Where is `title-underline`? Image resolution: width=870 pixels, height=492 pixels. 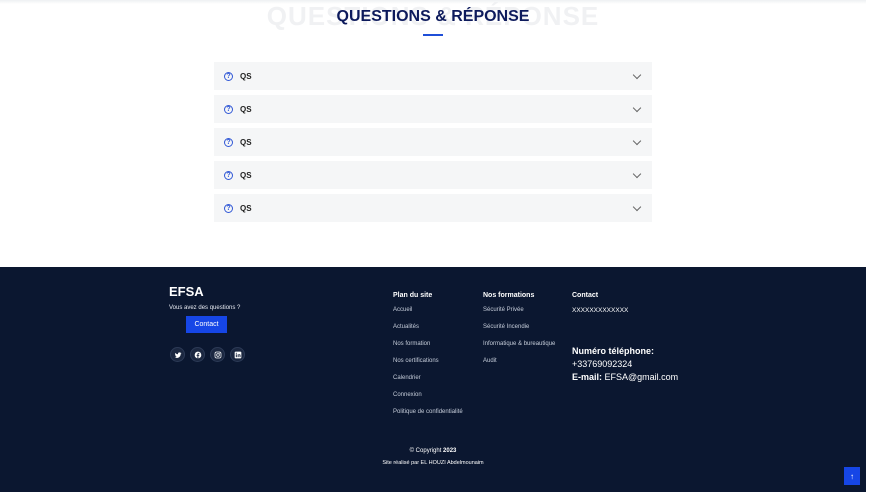
title-underline is located at coordinates (433, 35).